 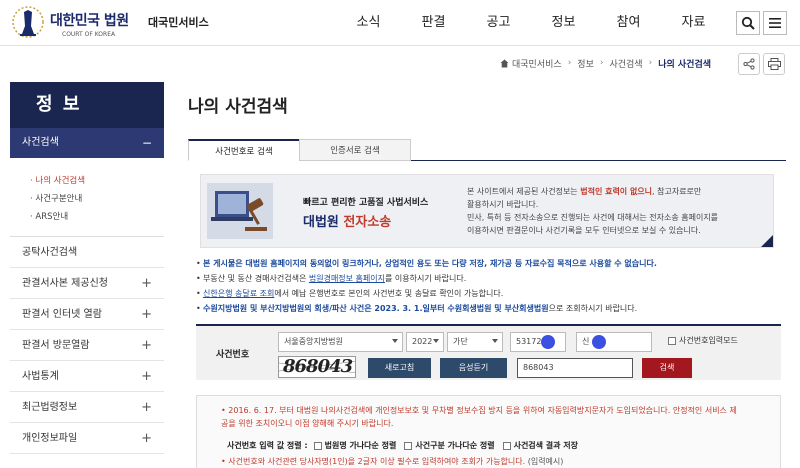 What do you see at coordinates (40, 376) in the screenshot?
I see `sidebar-item-label: 사법통계` at bounding box center [40, 376].